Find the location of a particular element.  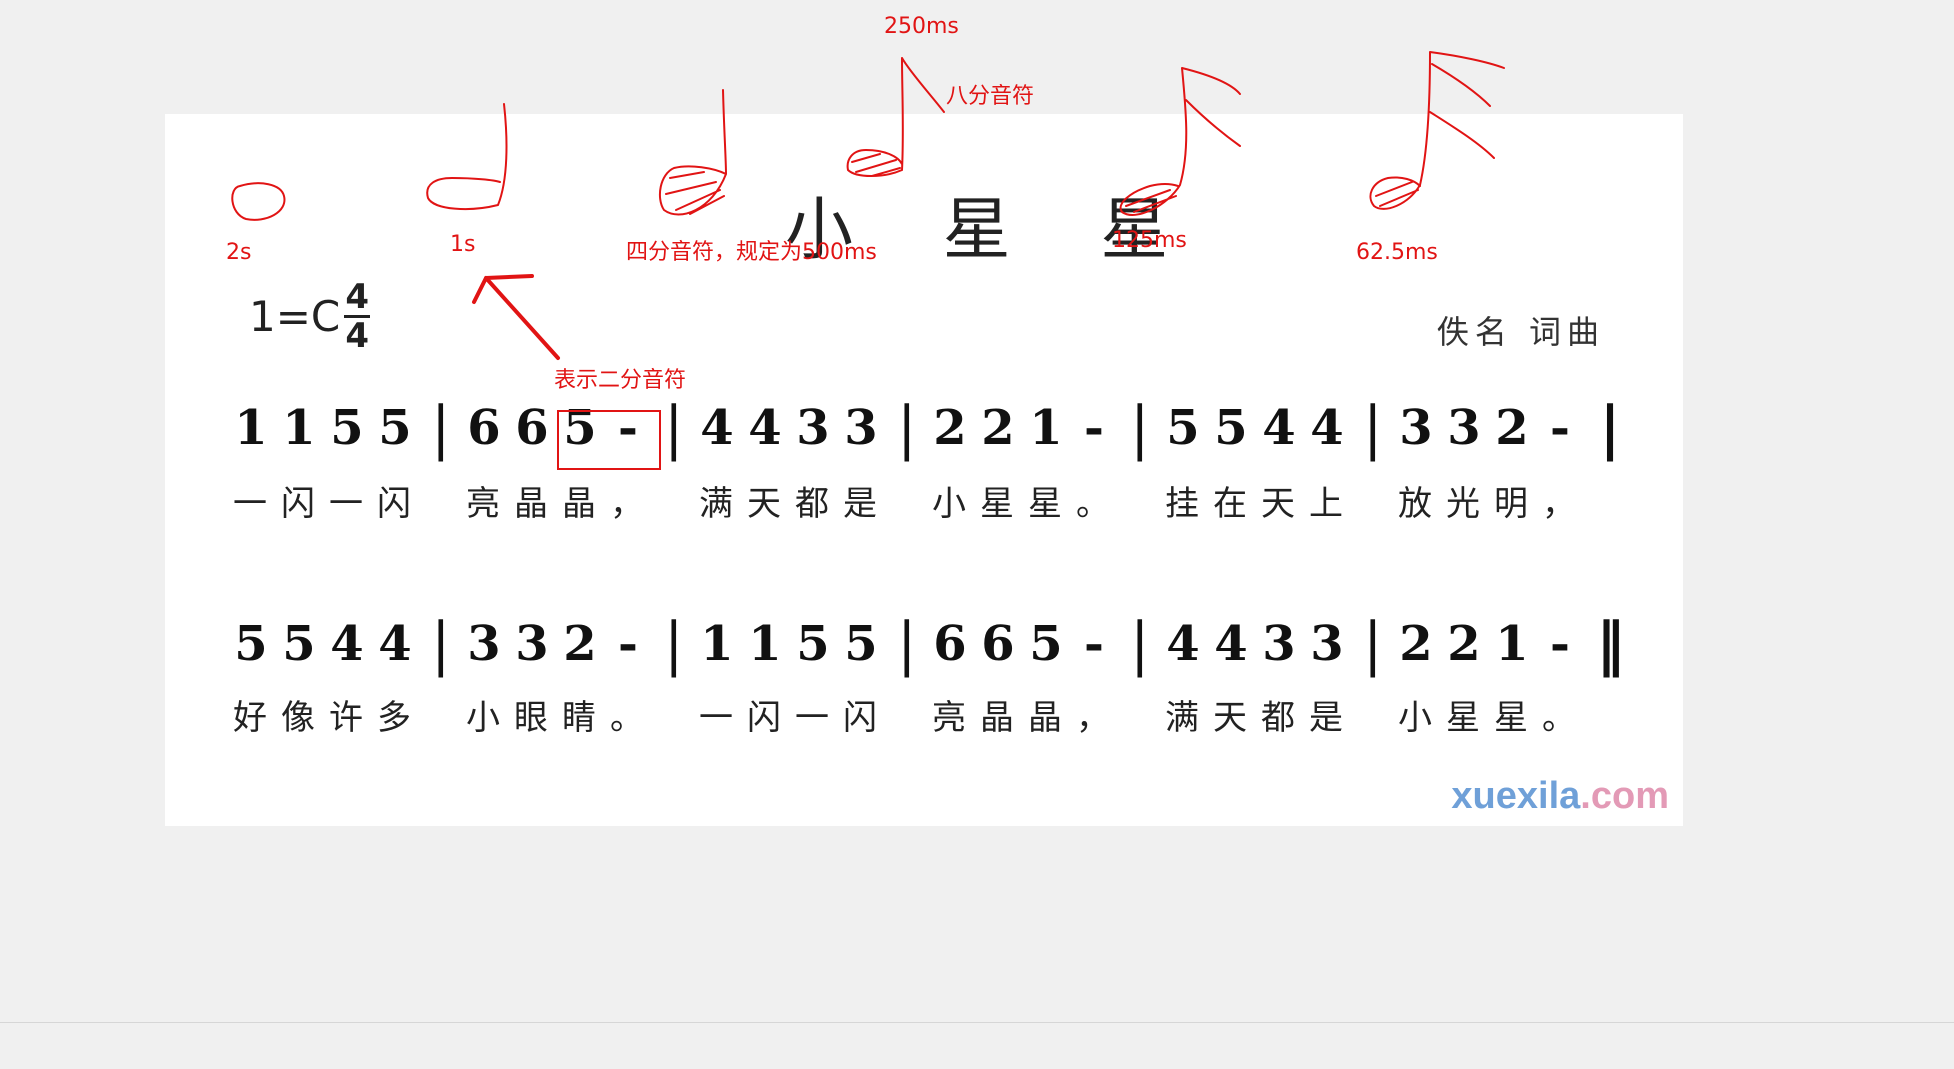

bottom-bar is located at coordinates (977, 1045).